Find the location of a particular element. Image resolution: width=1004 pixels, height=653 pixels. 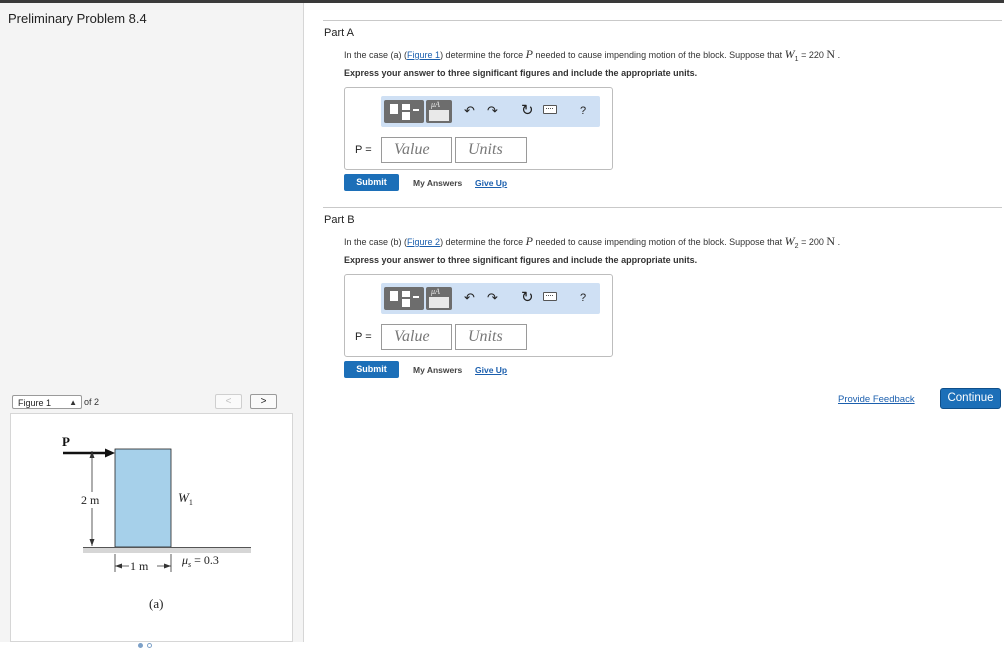

figure-caption: (a) is located at coordinates (156, 603).